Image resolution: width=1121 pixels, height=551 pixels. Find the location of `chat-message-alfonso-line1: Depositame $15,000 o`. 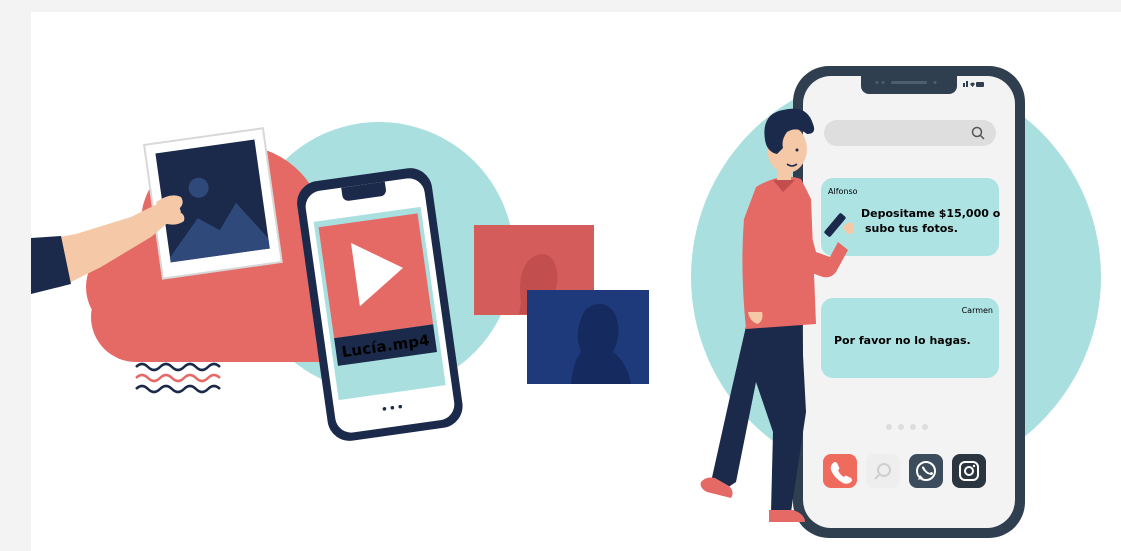

chat-message-alfonso-line1: Depositame $15,000 o is located at coordinates (931, 213).